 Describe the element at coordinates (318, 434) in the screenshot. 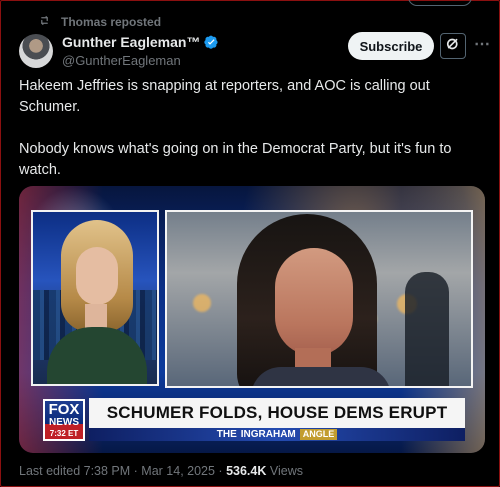

I see `show-tag: ANGLE` at that location.